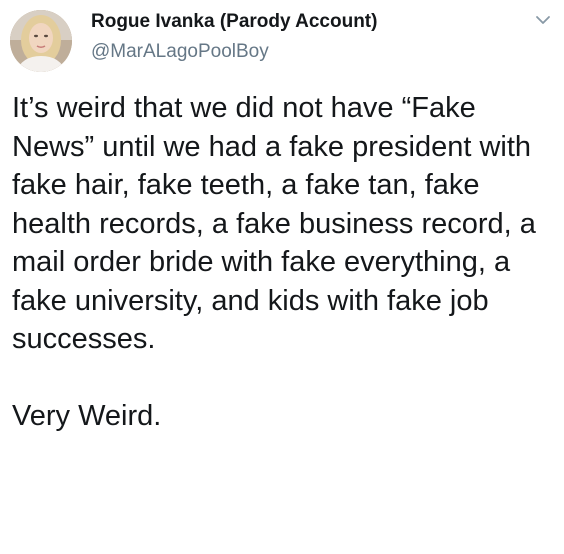  I want to click on profile-photo-icon, so click(41, 41).